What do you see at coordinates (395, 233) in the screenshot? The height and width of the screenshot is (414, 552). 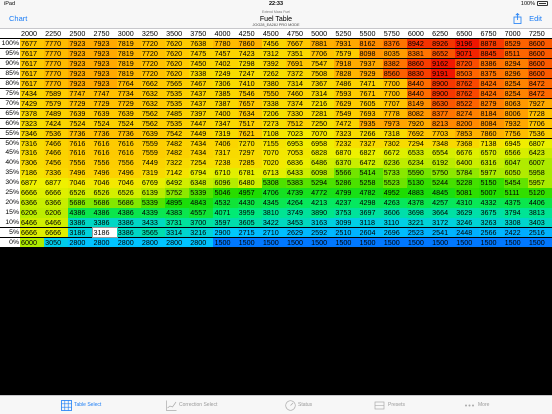 I see `table-cell: 2696` at bounding box center [395, 233].